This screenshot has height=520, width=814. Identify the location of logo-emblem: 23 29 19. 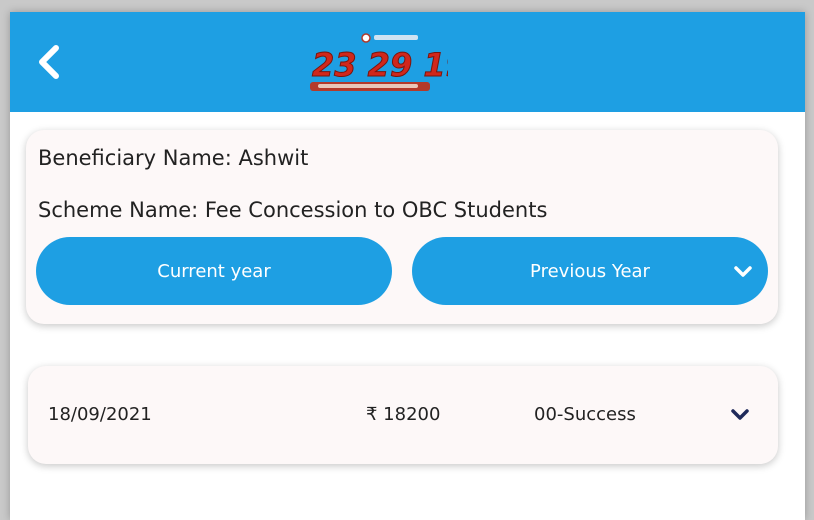
(389, 62).